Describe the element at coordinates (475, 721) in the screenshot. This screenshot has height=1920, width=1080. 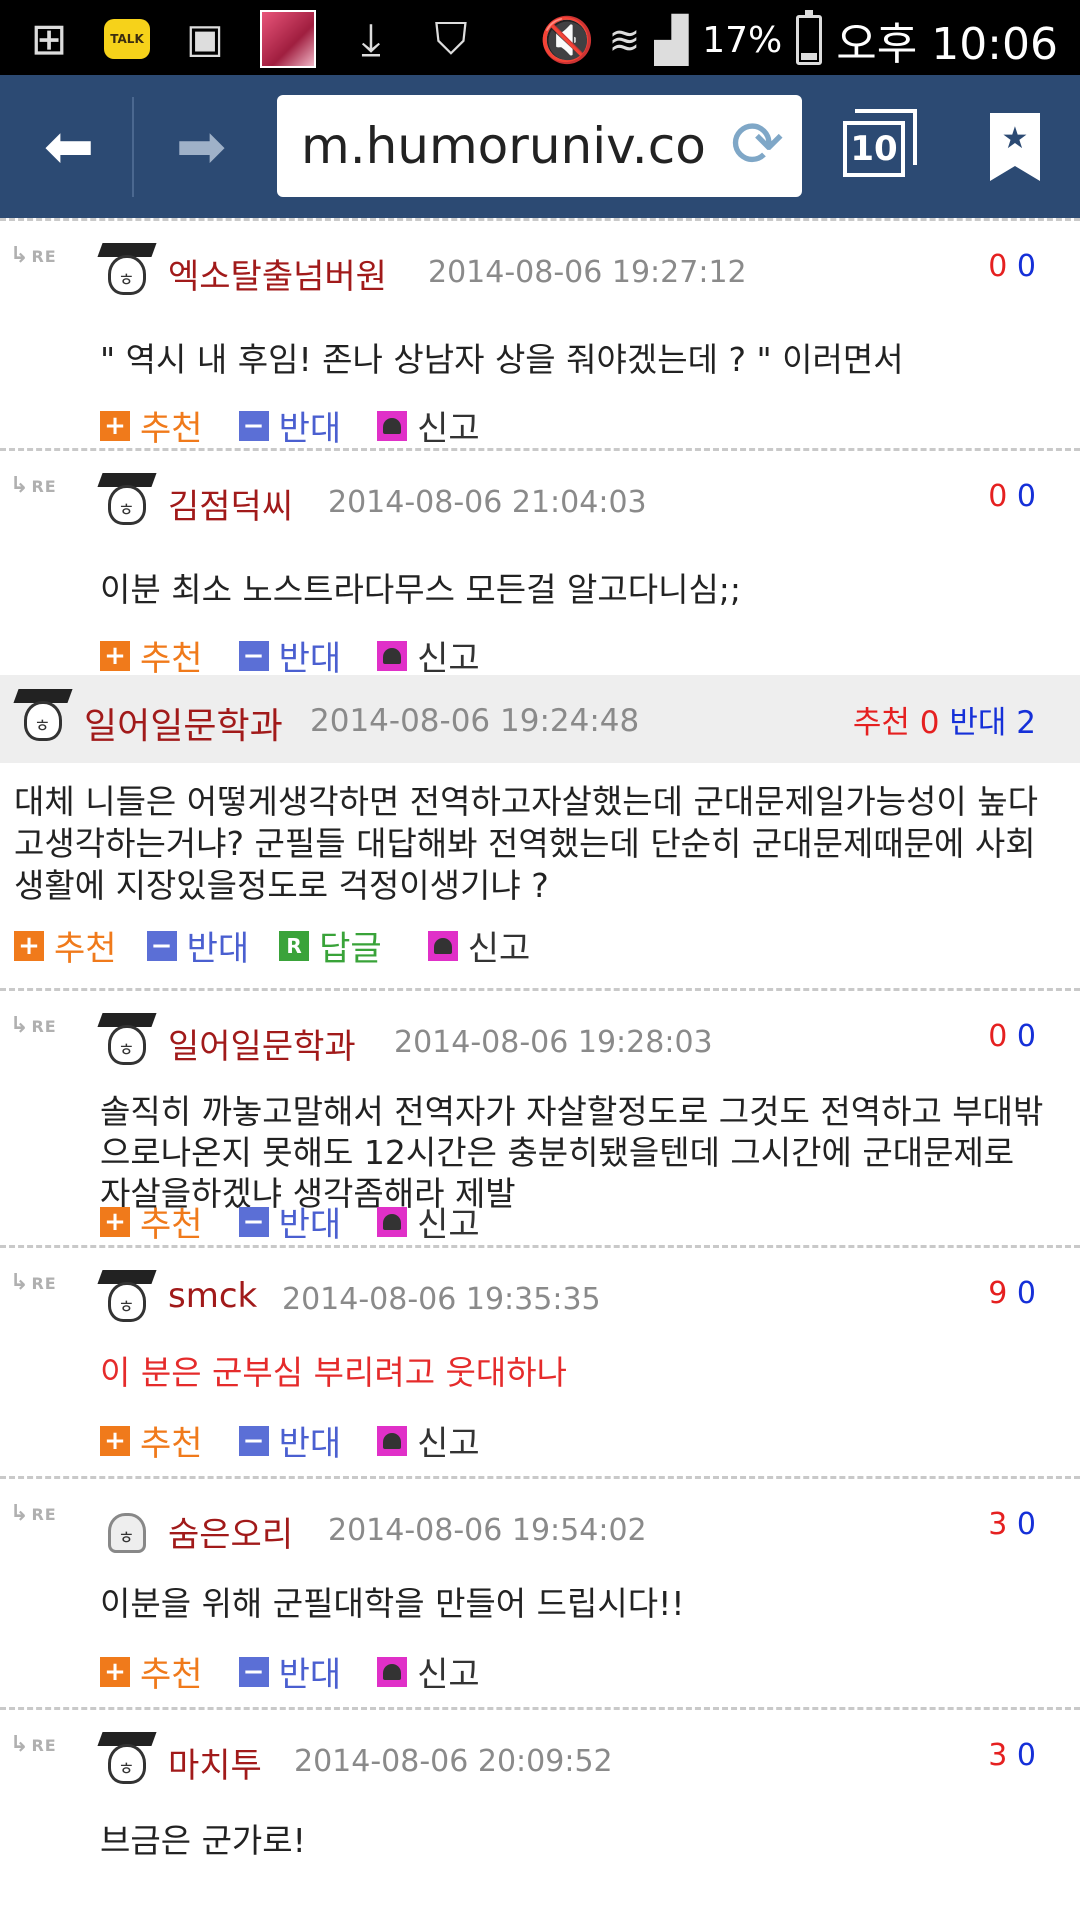
I see `comment-date: 2014-08-06 19:24:48` at that location.